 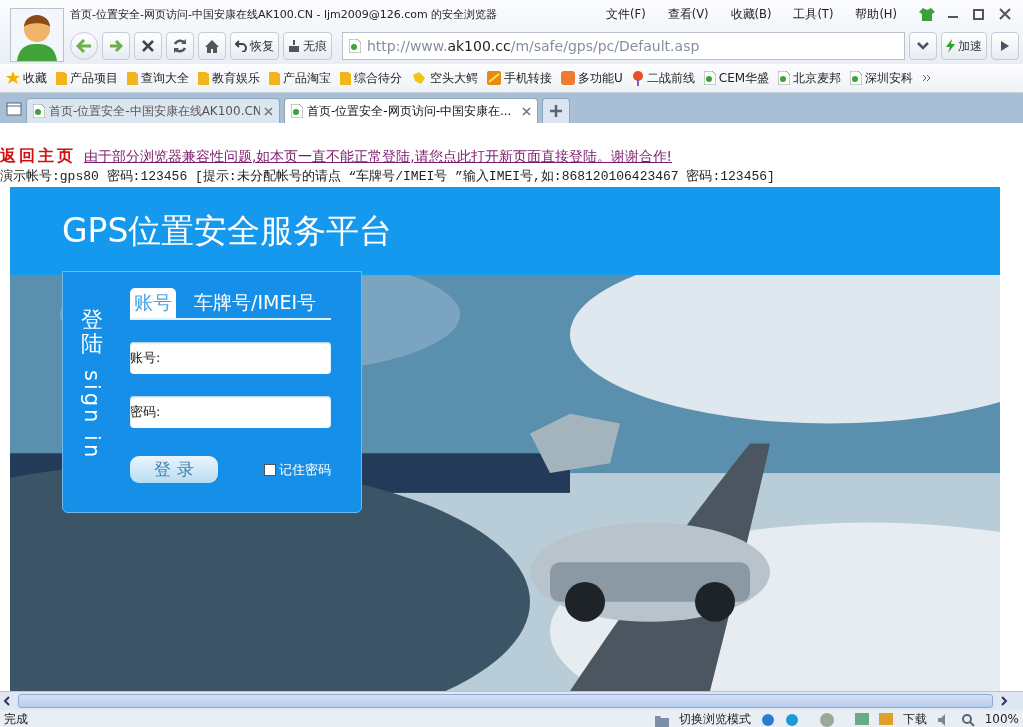 I want to click on home-button, so click(x=212, y=46).